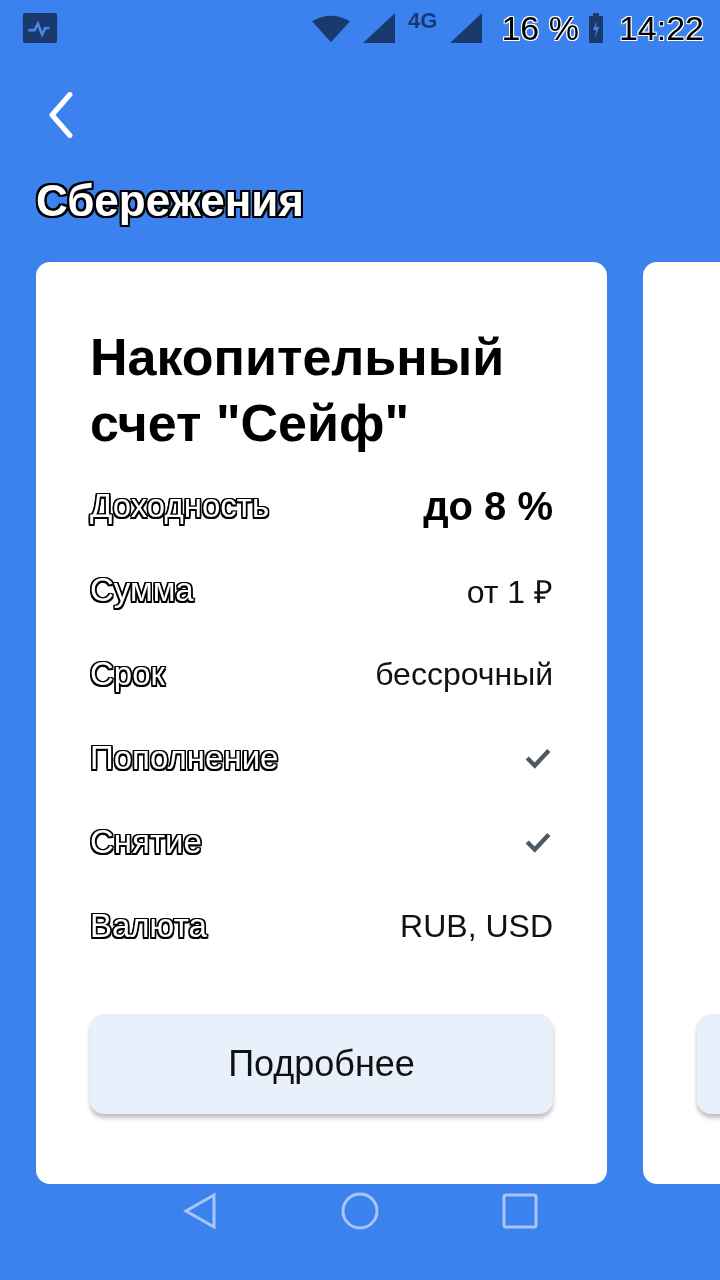 The image size is (720, 1280). I want to click on row-label: Снятие, so click(146, 842).